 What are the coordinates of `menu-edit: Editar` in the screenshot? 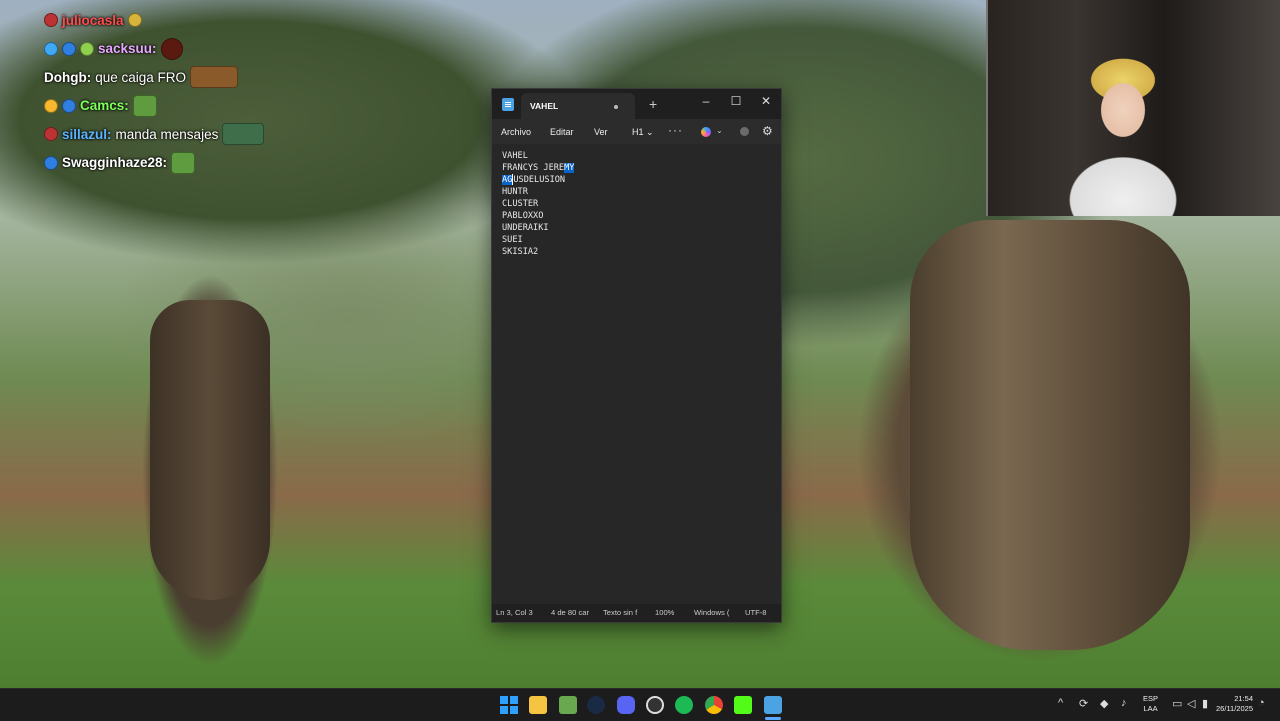 It's located at (562, 132).